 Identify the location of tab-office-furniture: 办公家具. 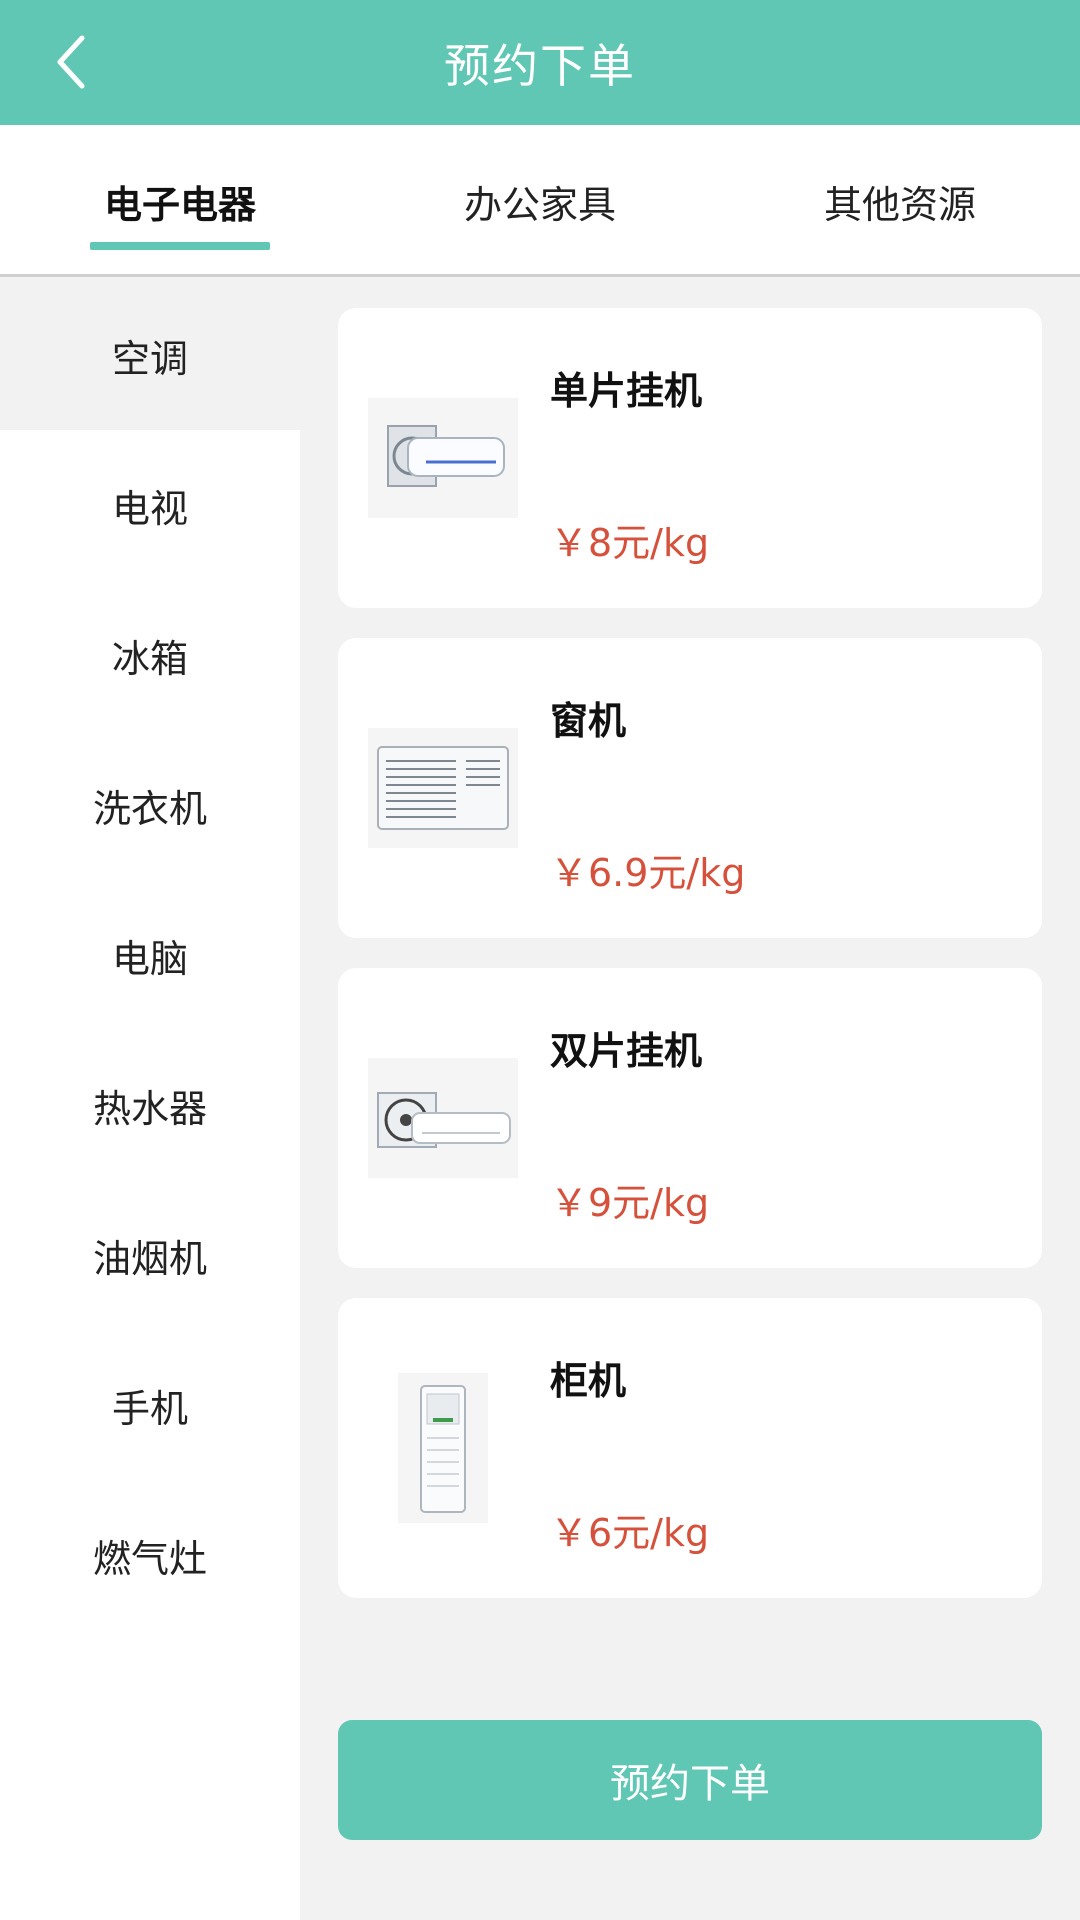
(540, 201).